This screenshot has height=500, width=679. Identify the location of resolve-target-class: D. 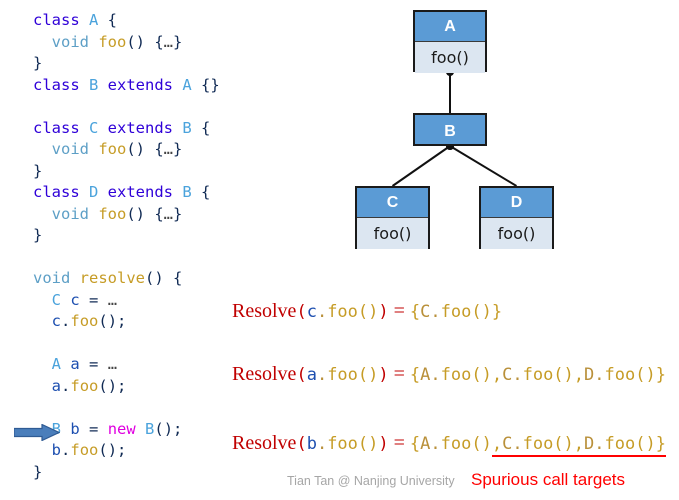
(589, 444).